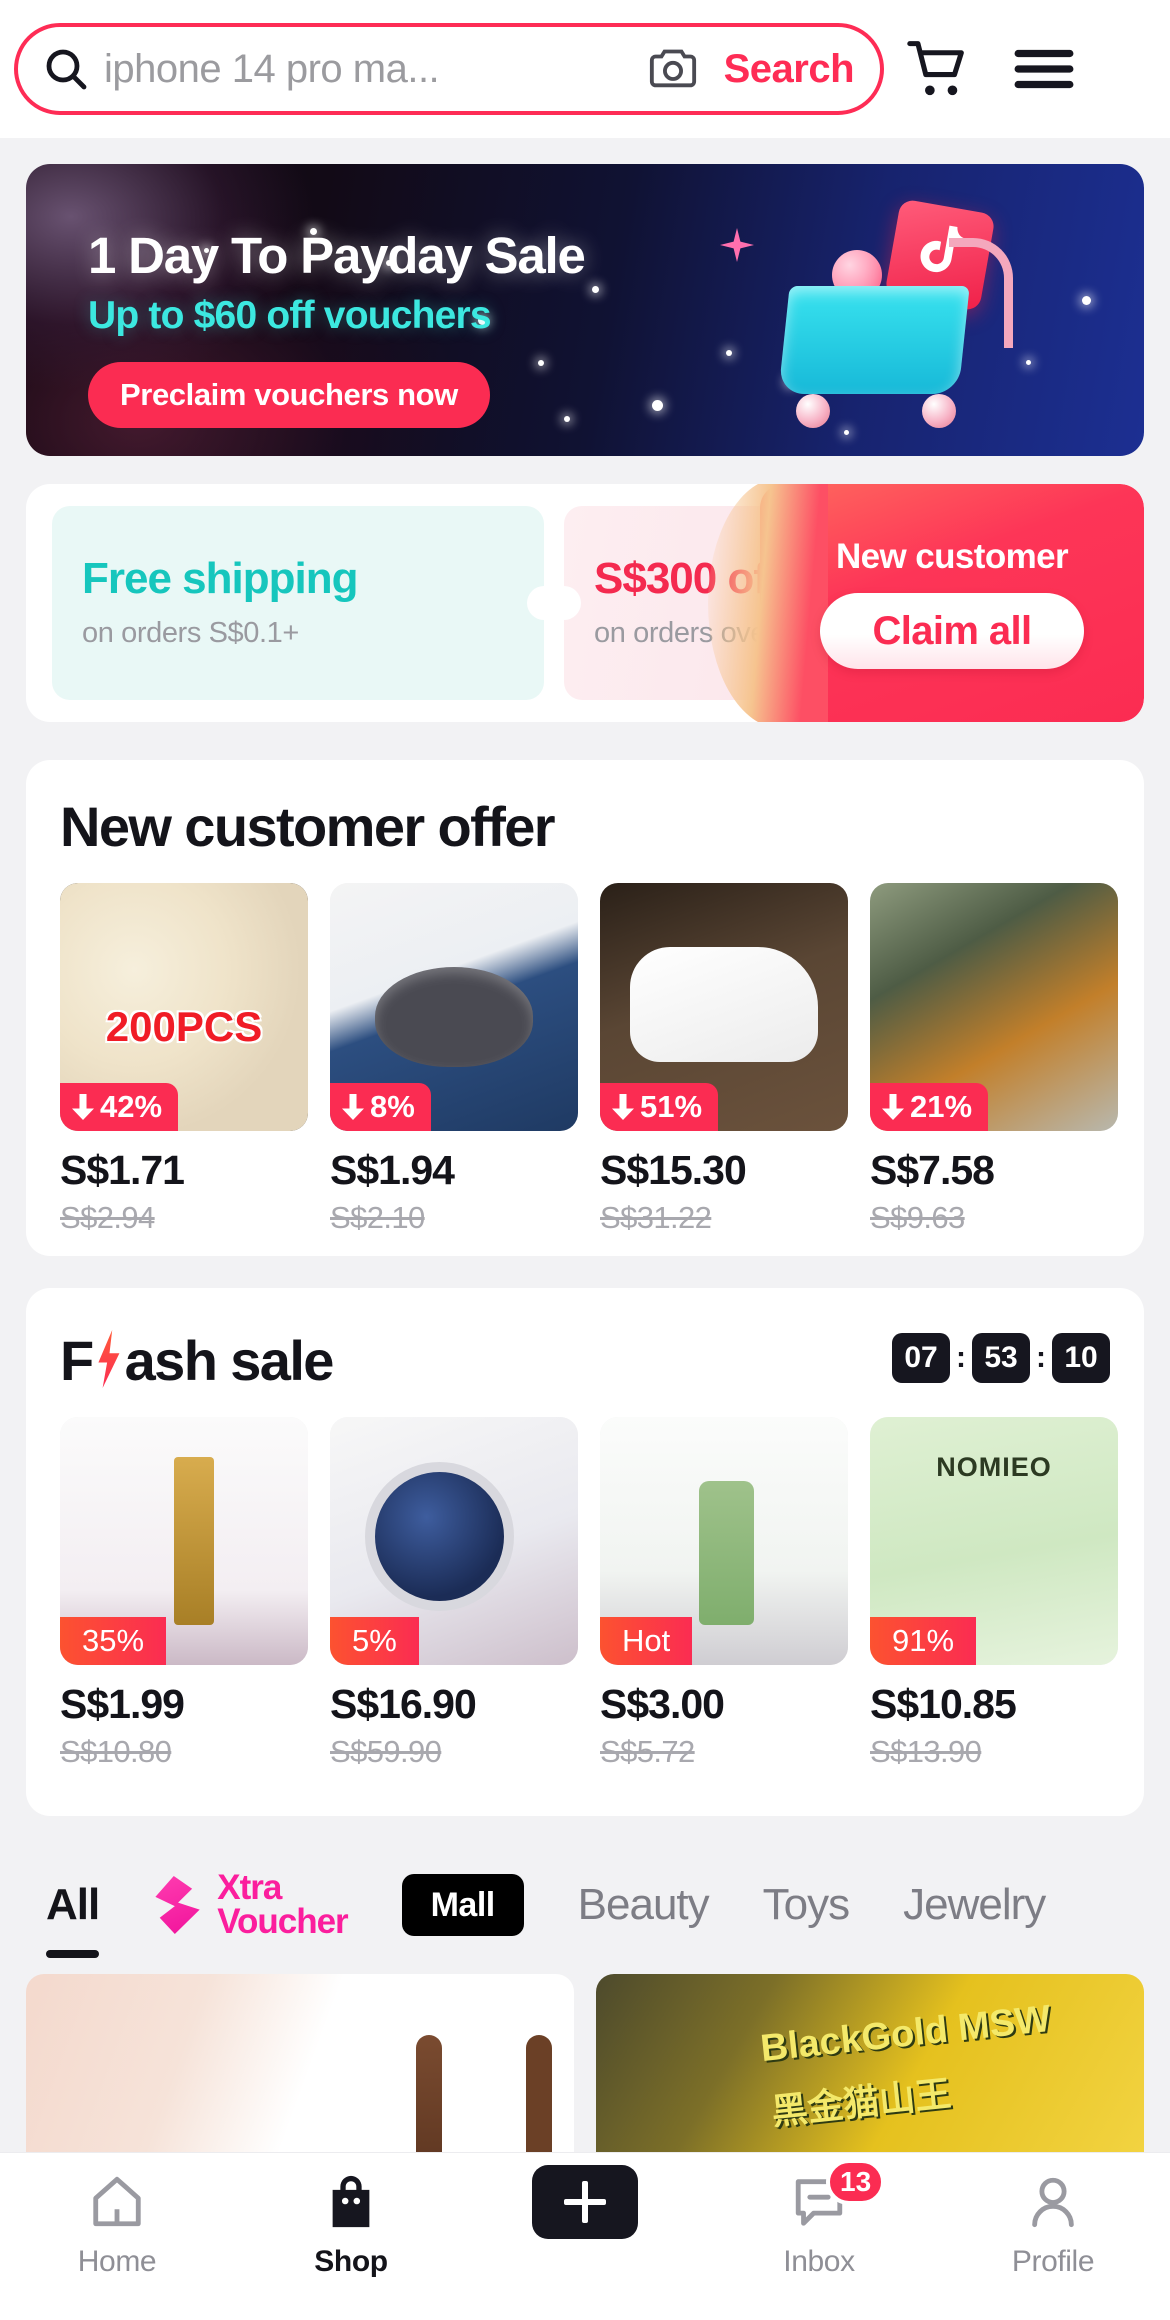  I want to click on product-price: S$15.30, so click(673, 1170).